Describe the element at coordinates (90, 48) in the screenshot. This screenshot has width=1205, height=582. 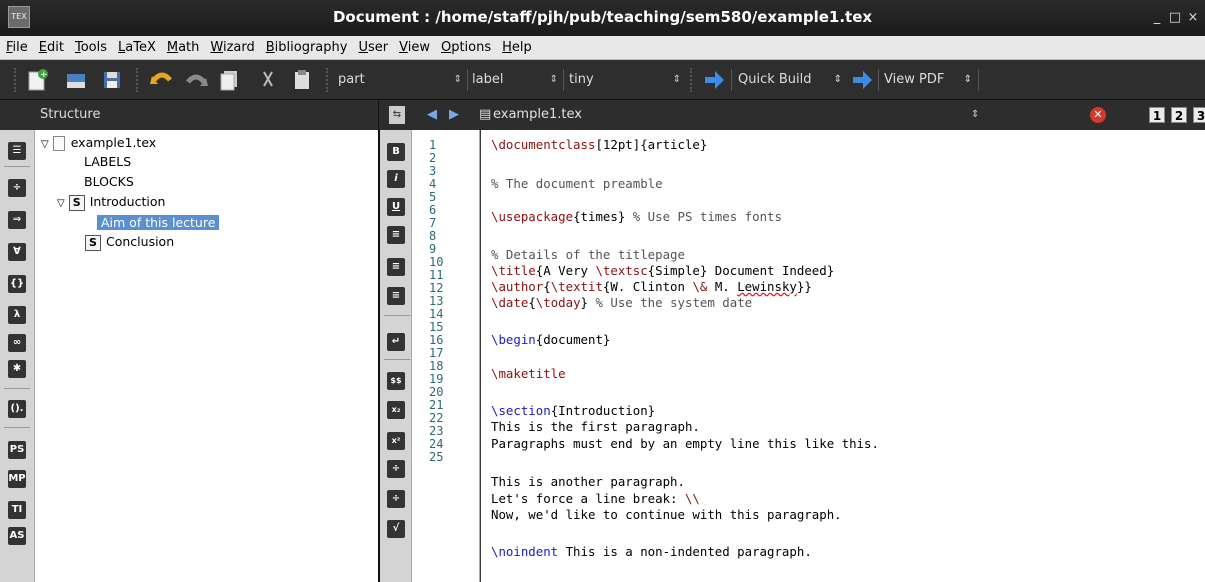
I see `menu-tools: Tools` at that location.